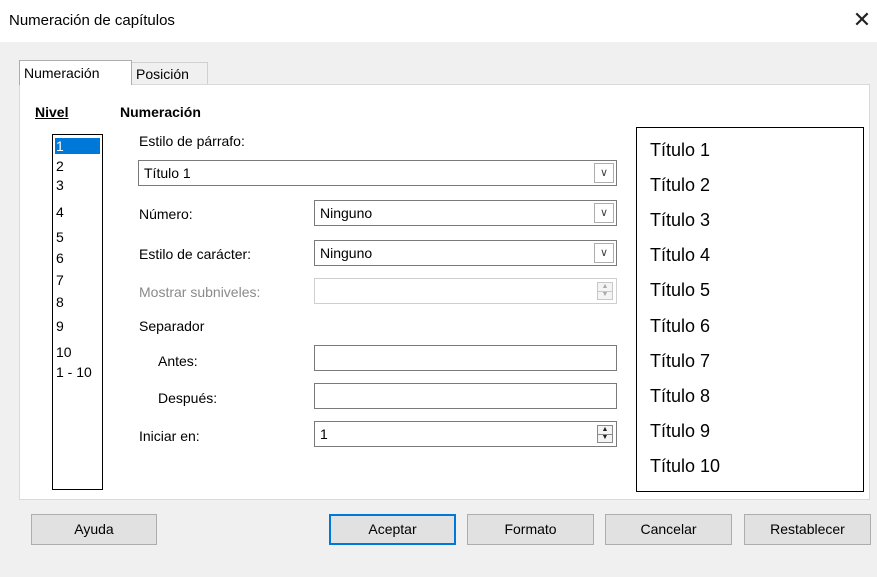  What do you see at coordinates (60, 185) in the screenshot?
I see `level-item-3: 3` at bounding box center [60, 185].